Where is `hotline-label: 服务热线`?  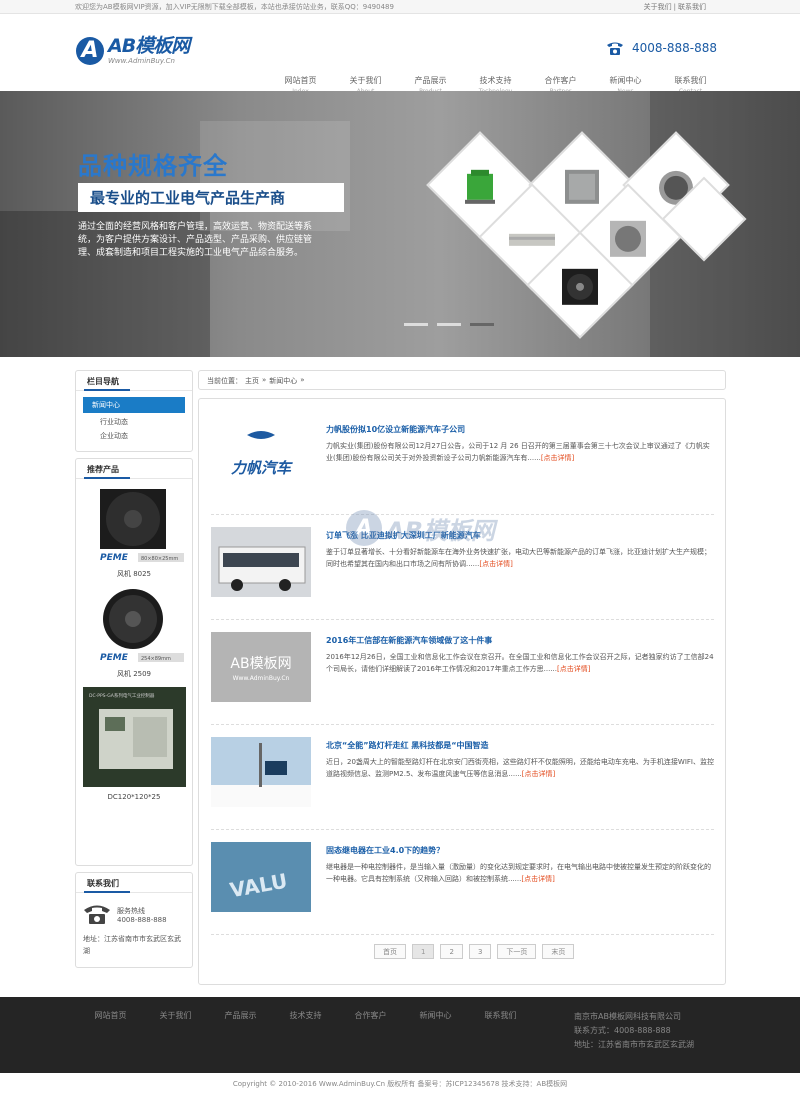
hotline-label: 服务热线 is located at coordinates (131, 911).